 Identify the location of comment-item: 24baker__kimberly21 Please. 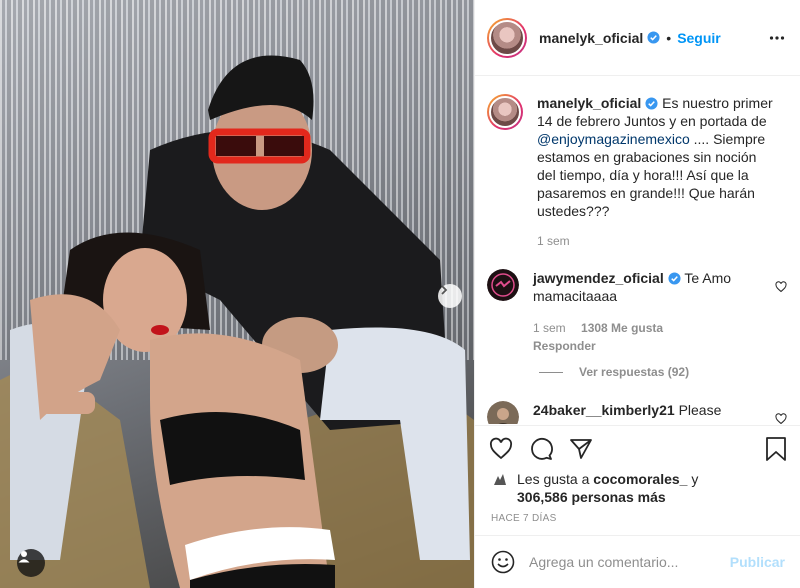
(637, 412).